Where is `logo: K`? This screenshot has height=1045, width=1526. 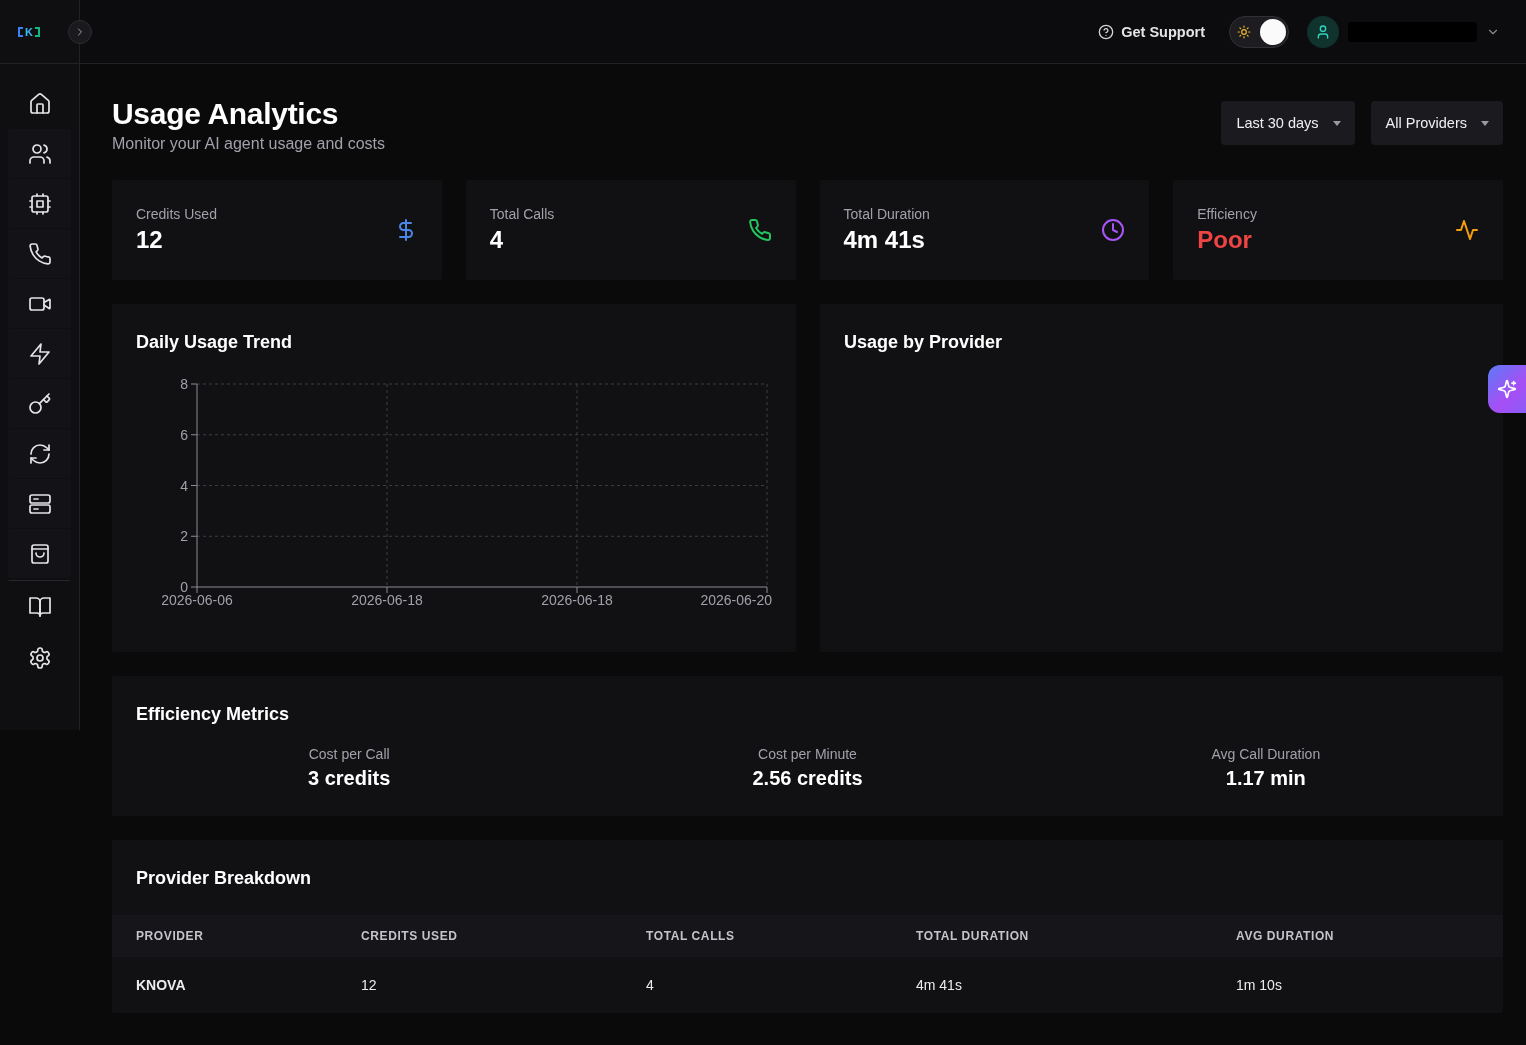
logo: K is located at coordinates (29, 31).